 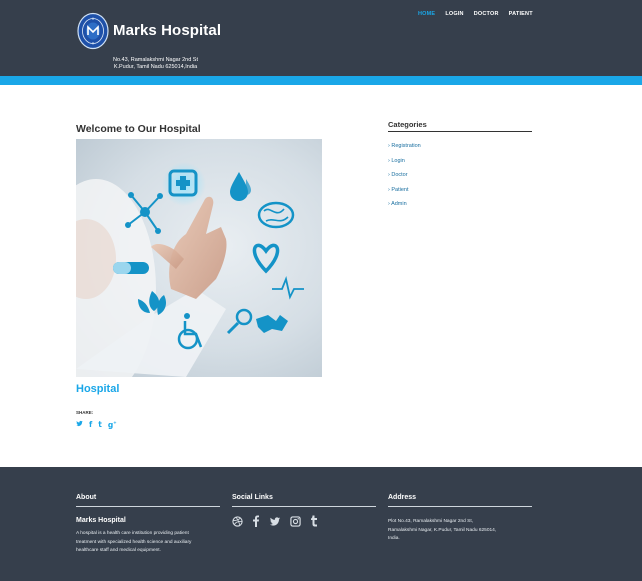 What do you see at coordinates (304, 506) in the screenshot?
I see `footer-social-divider` at bounding box center [304, 506].